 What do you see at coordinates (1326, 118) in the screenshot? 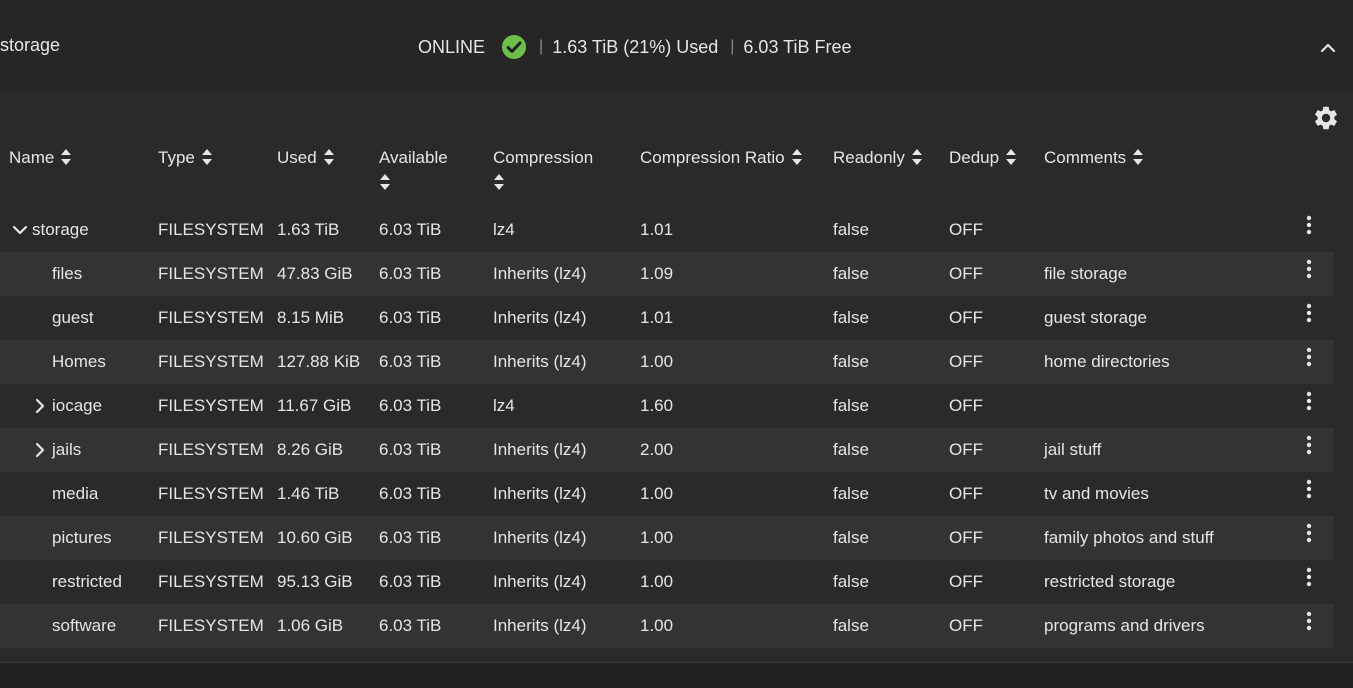
I see `gear-icon` at bounding box center [1326, 118].